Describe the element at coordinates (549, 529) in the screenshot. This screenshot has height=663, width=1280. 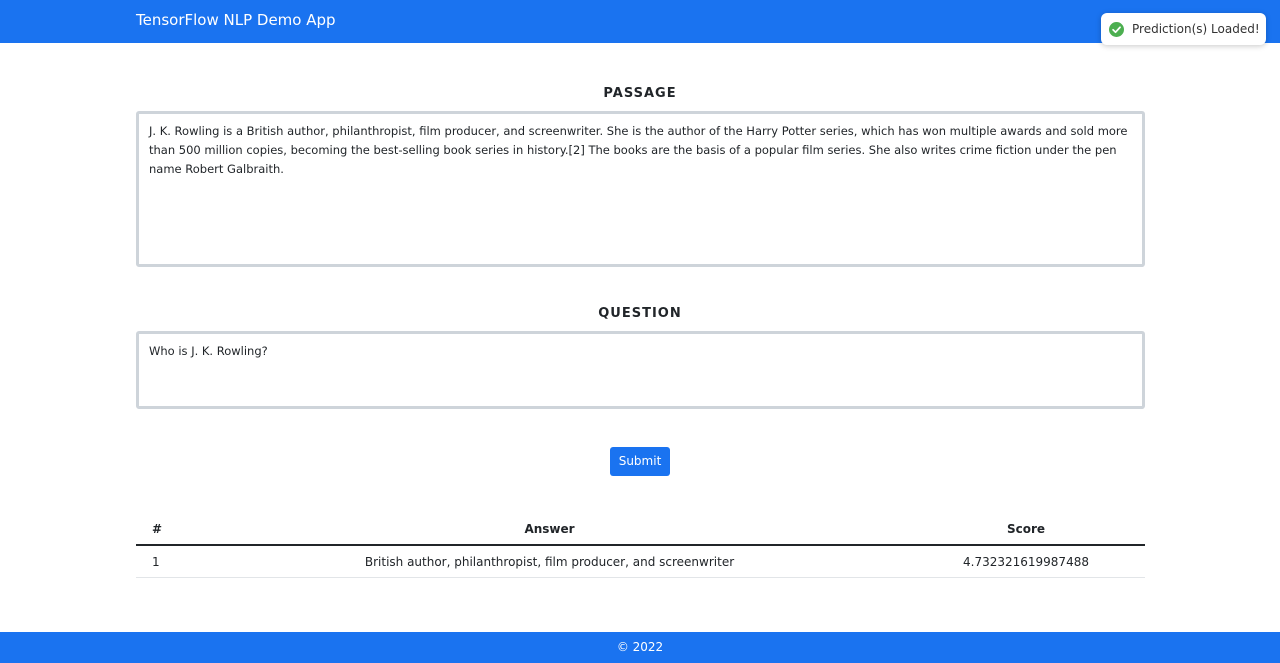
I see `column-header-answer: Answer` at that location.